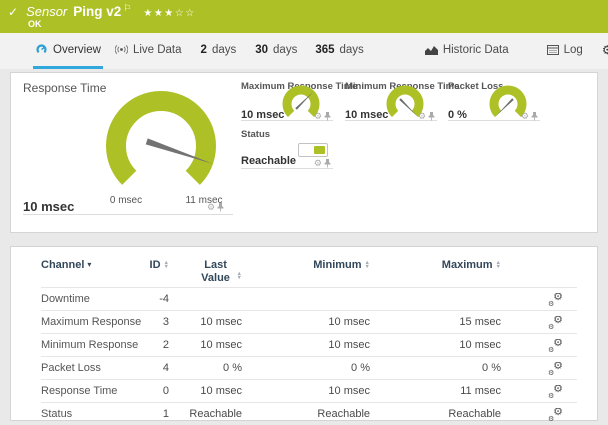  What do you see at coordinates (215, 414) in the screenshot?
I see `channel-last-value: Reachable` at bounding box center [215, 414].